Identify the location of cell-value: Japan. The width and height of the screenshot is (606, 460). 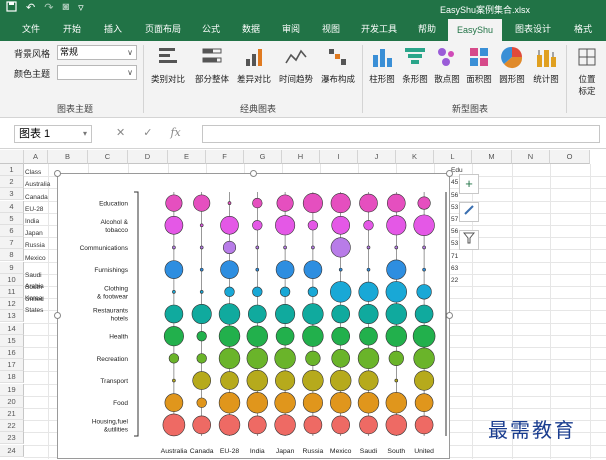
(42, 233).